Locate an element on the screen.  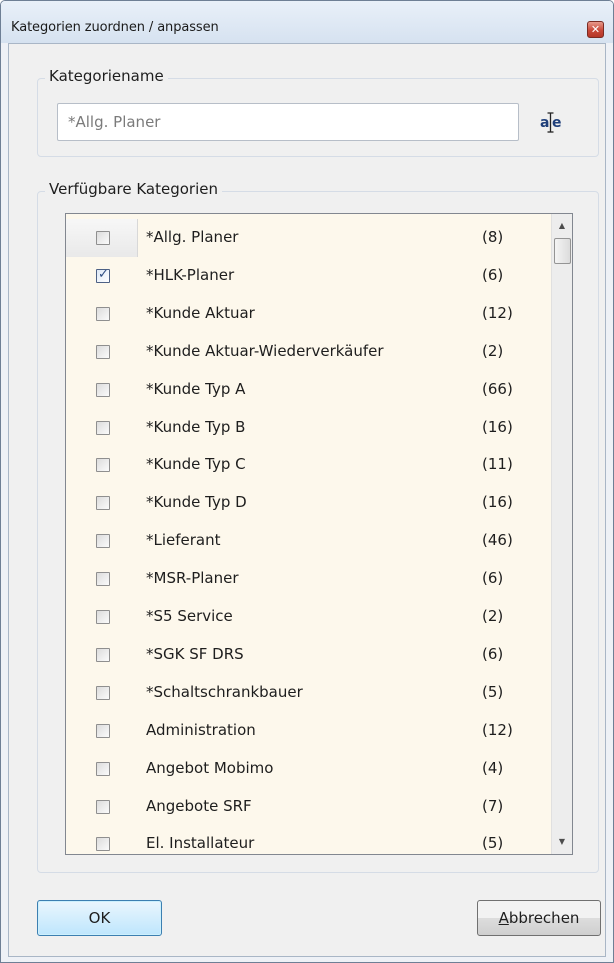
category-name: *Kunde Typ C is located at coordinates (196, 464).